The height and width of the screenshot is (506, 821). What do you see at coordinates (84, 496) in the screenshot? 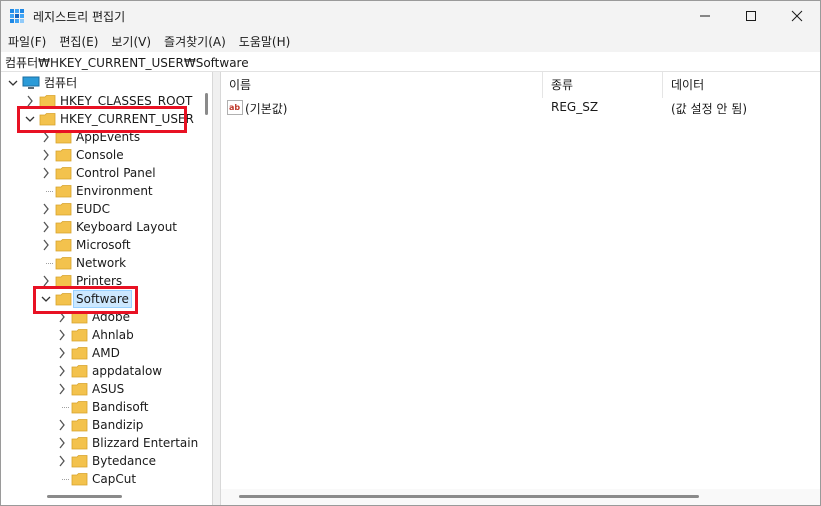
I see `tree-horizontal-scroll-thumb` at bounding box center [84, 496].